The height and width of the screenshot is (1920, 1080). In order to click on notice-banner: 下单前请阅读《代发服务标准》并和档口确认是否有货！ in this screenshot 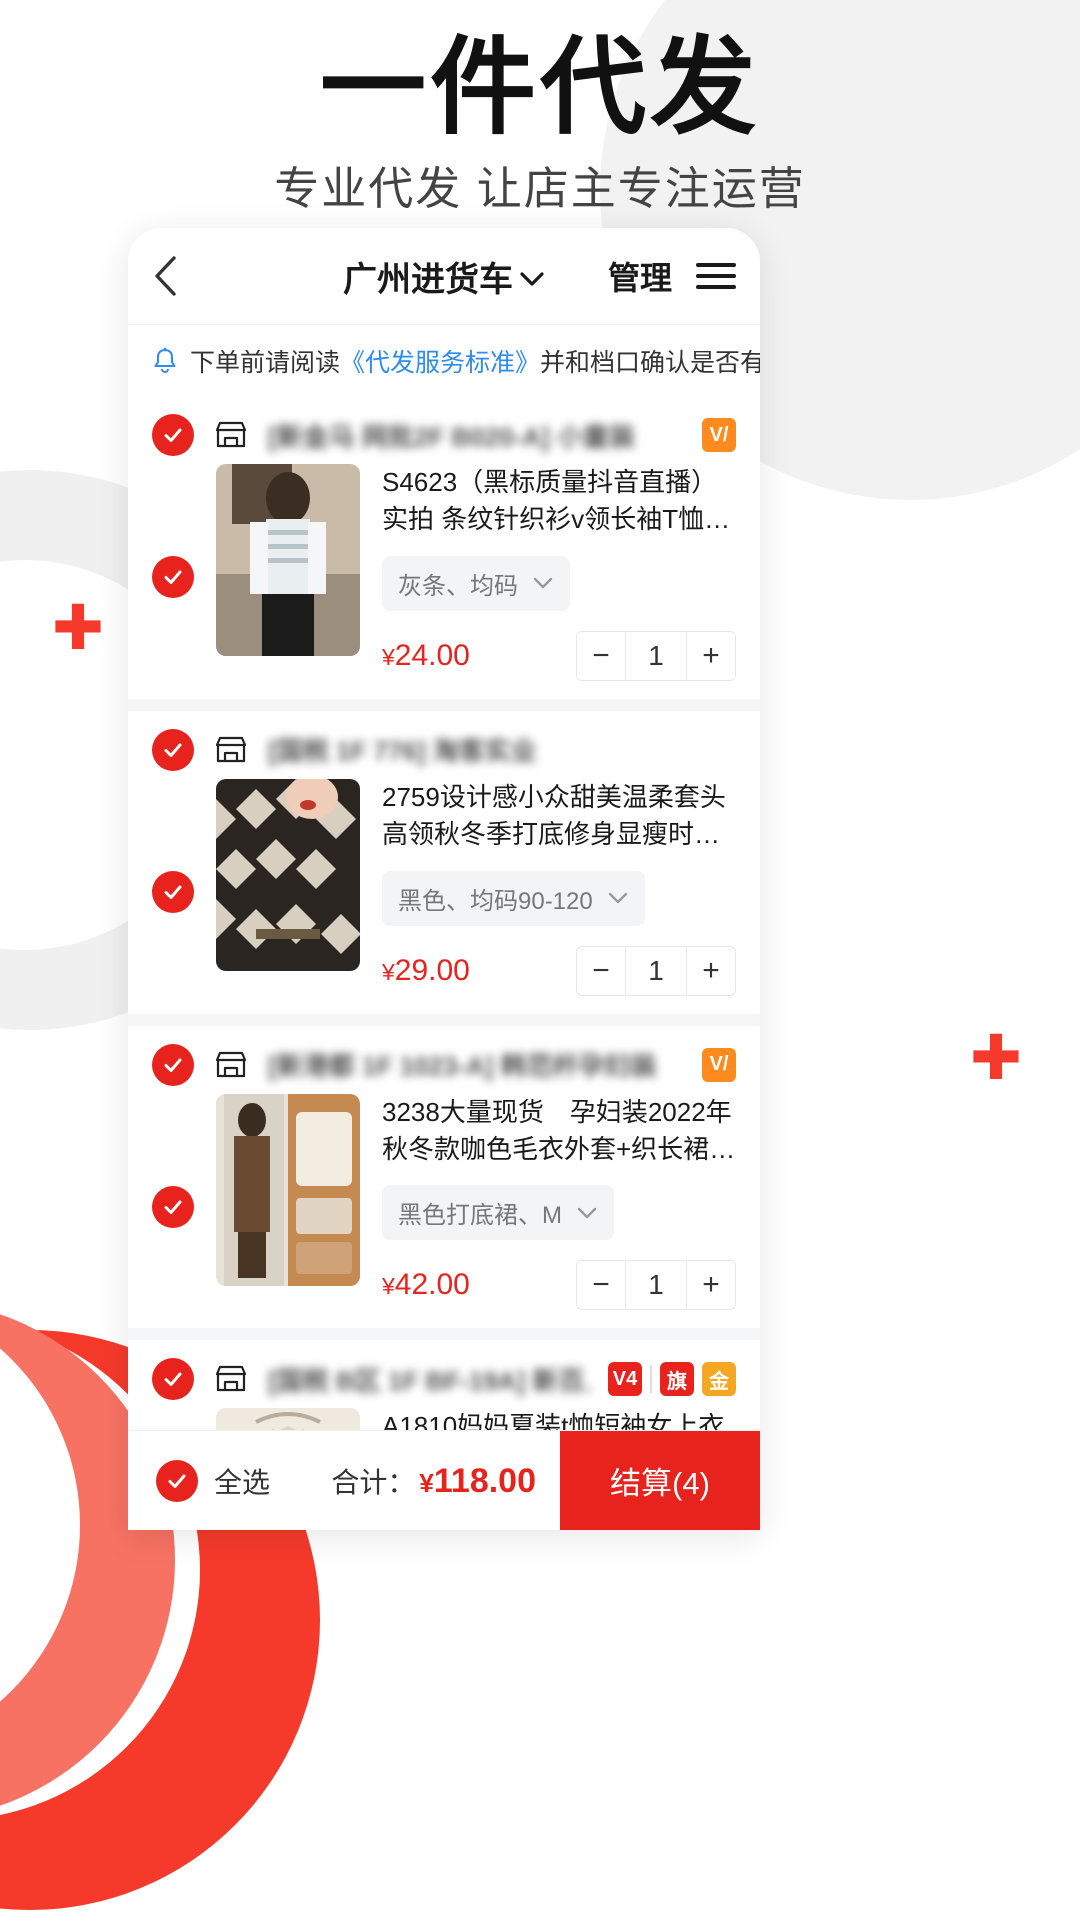, I will do `click(444, 360)`.